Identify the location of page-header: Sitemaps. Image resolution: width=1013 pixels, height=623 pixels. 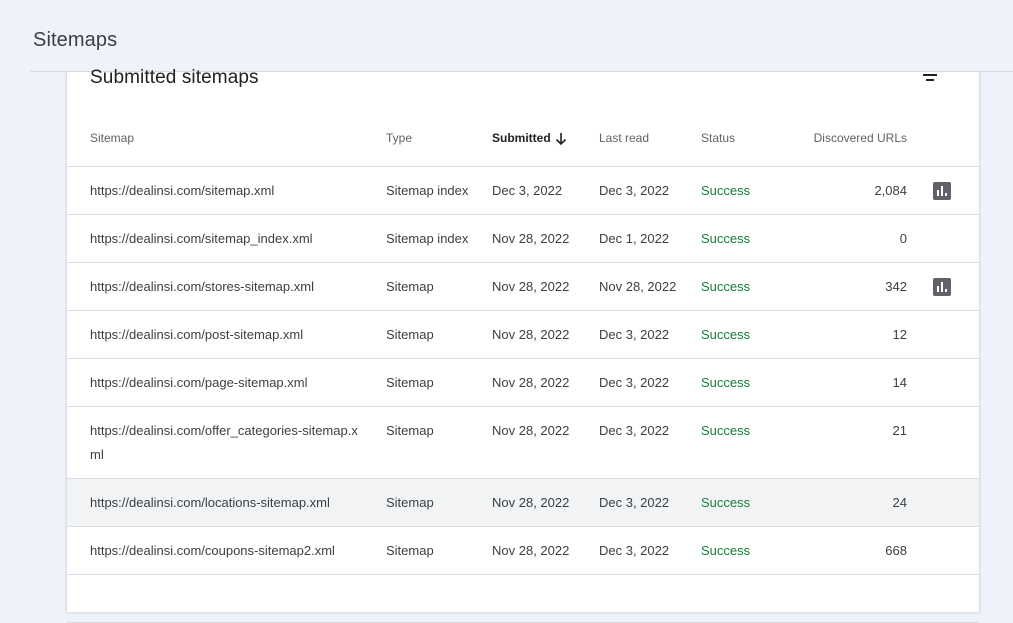
(506, 35).